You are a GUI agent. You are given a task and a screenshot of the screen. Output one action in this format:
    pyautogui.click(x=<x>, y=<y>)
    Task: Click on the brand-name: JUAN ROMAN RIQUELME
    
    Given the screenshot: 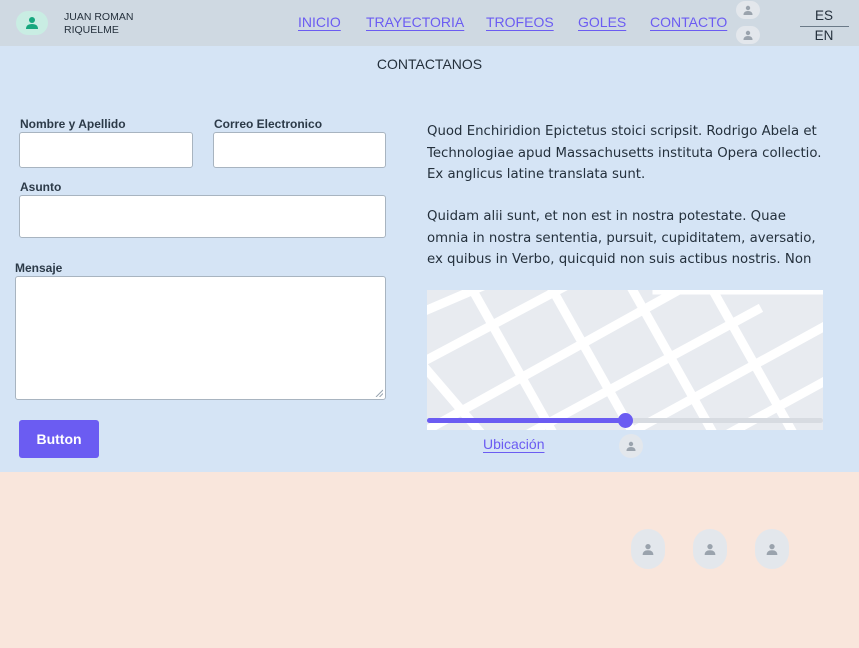 What is the action you would take?
    pyautogui.click(x=99, y=23)
    